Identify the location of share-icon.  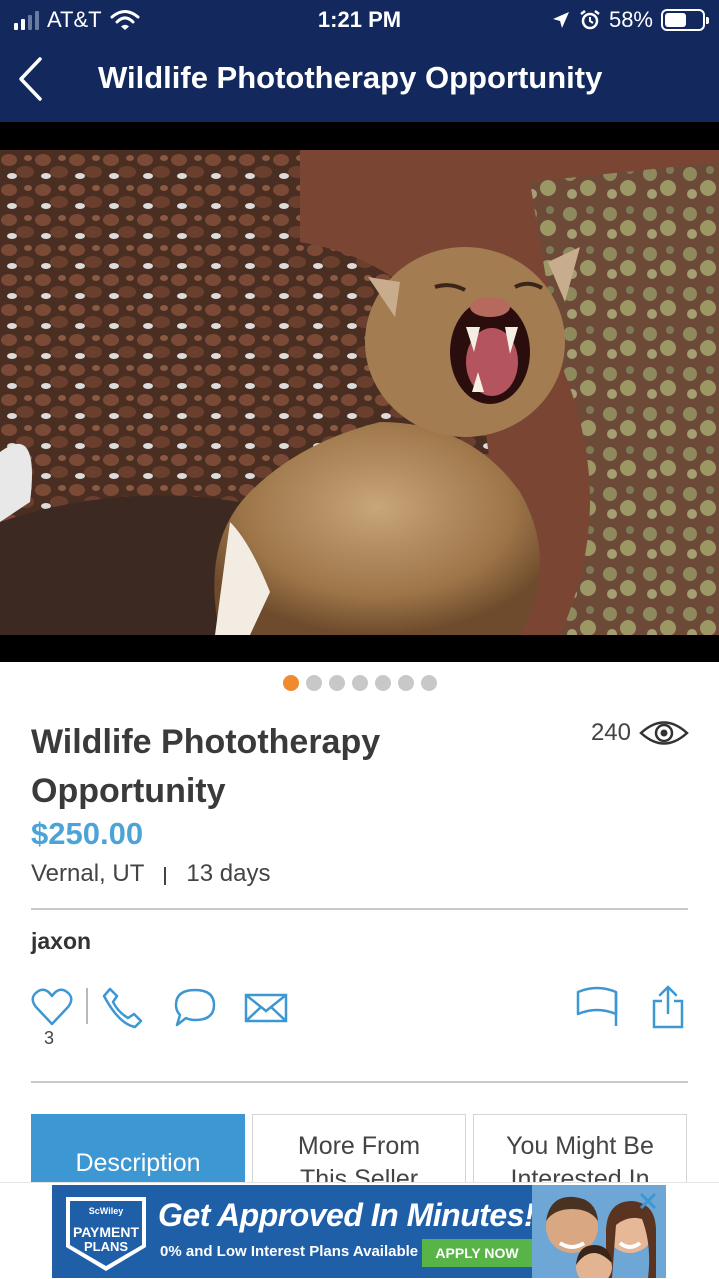
(668, 1007).